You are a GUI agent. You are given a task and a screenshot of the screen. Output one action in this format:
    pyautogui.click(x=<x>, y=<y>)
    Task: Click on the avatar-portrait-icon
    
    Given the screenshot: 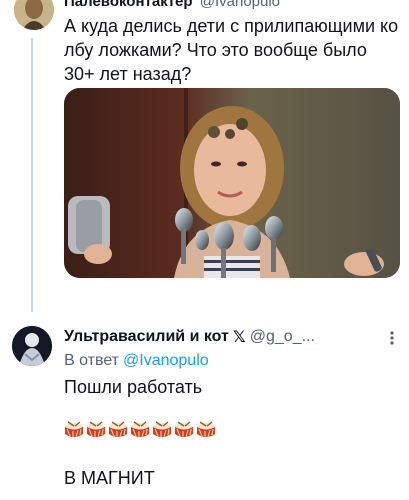 What is the action you would take?
    pyautogui.click(x=34, y=15)
    